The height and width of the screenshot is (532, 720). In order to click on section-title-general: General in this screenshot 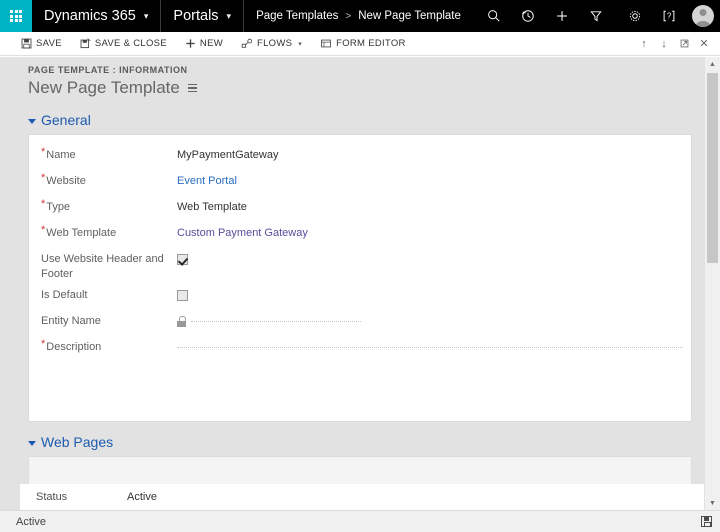, I will do `click(66, 120)`.